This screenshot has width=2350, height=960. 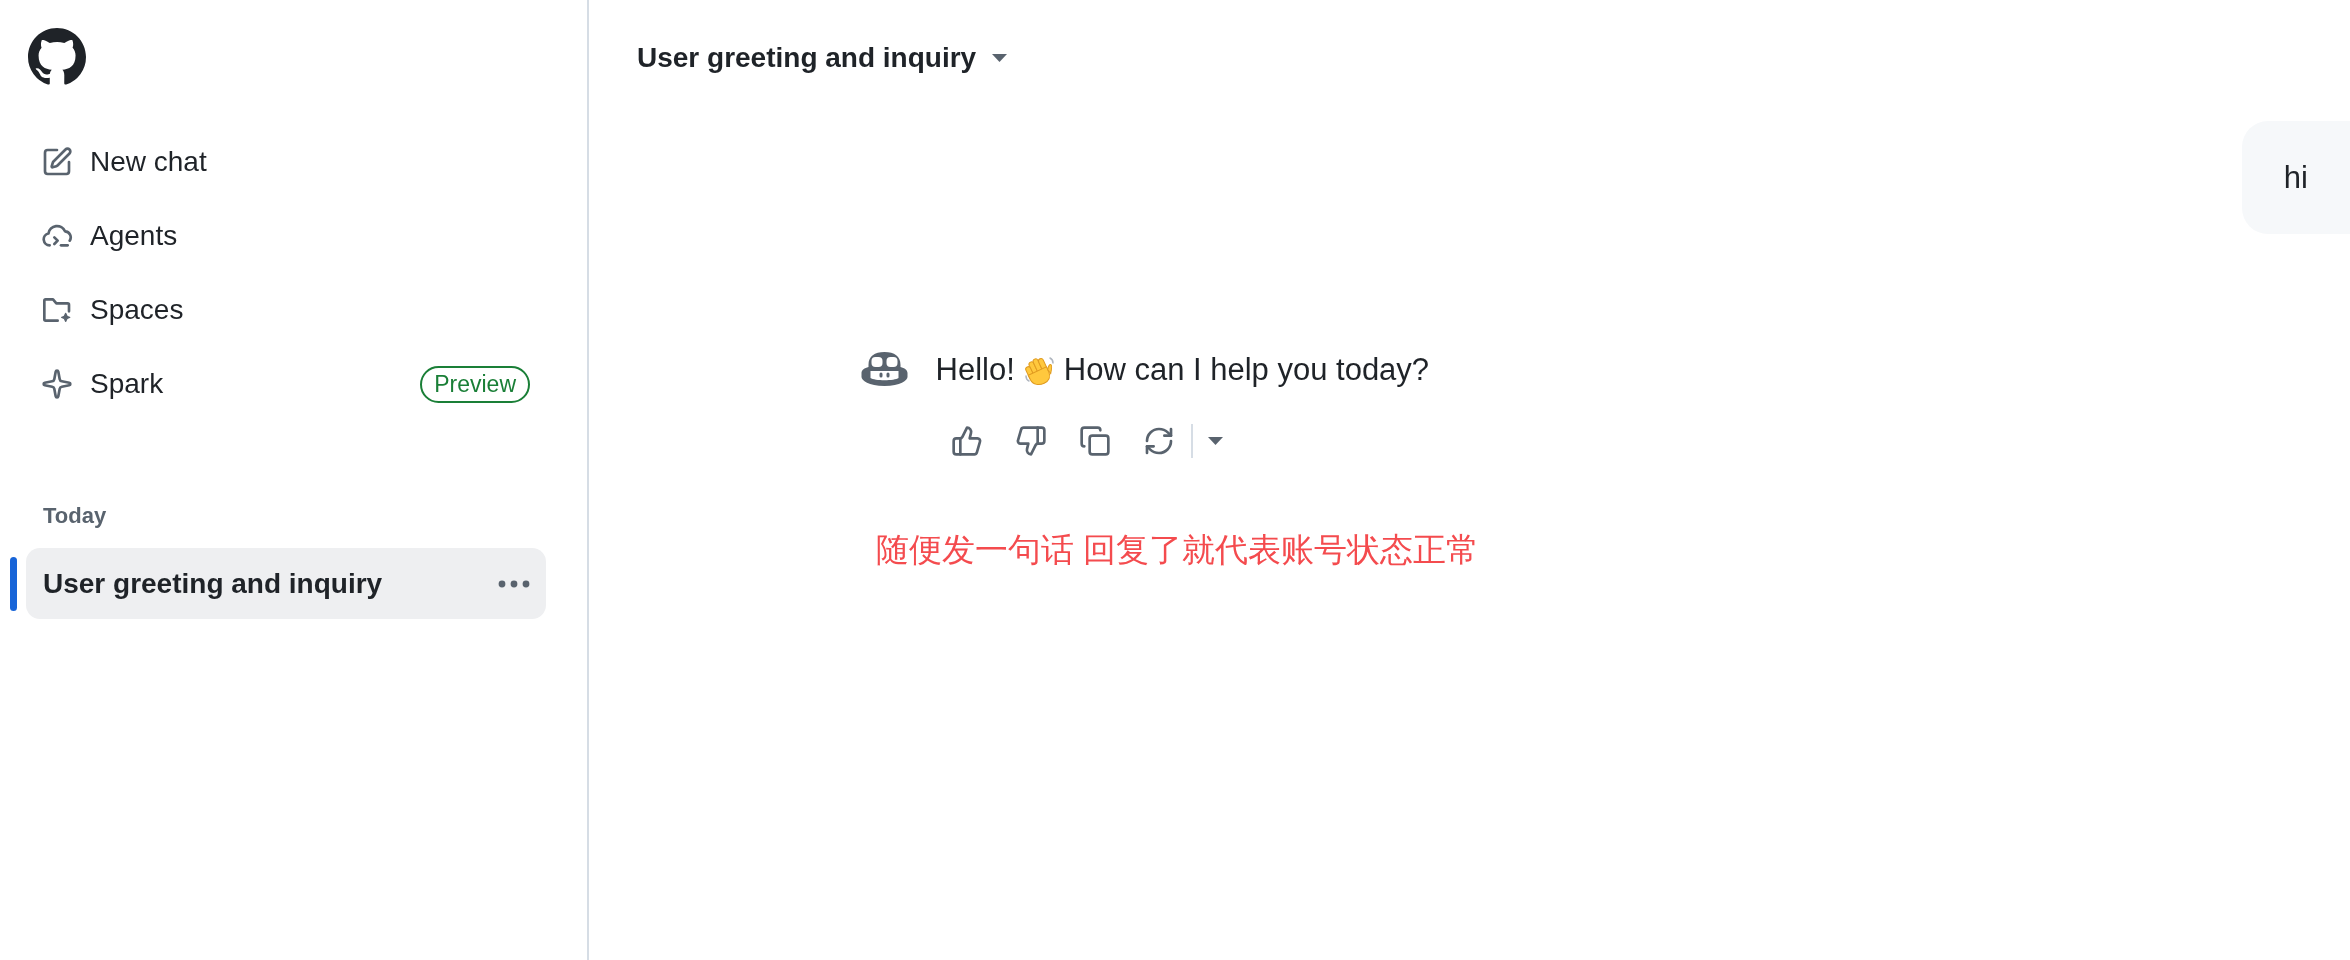 I want to click on waving-hand-icon, so click(x=1039, y=370).